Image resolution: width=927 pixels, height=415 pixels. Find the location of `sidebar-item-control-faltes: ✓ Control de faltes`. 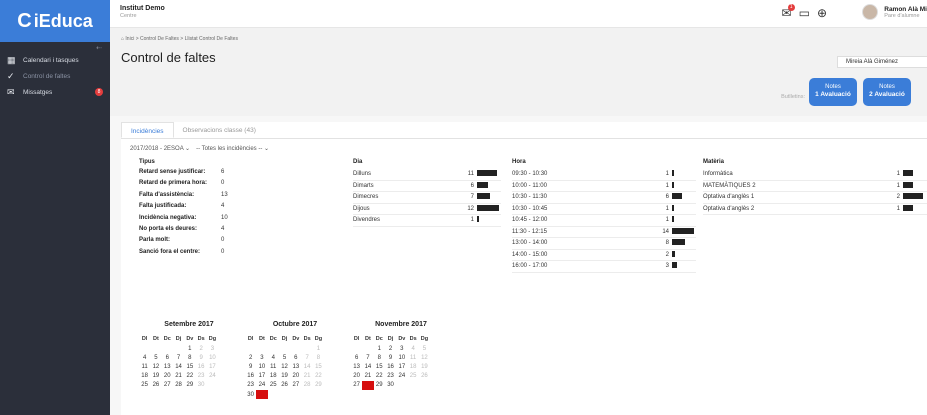

sidebar-item-control-faltes: ✓ Control de faltes is located at coordinates (55, 76).